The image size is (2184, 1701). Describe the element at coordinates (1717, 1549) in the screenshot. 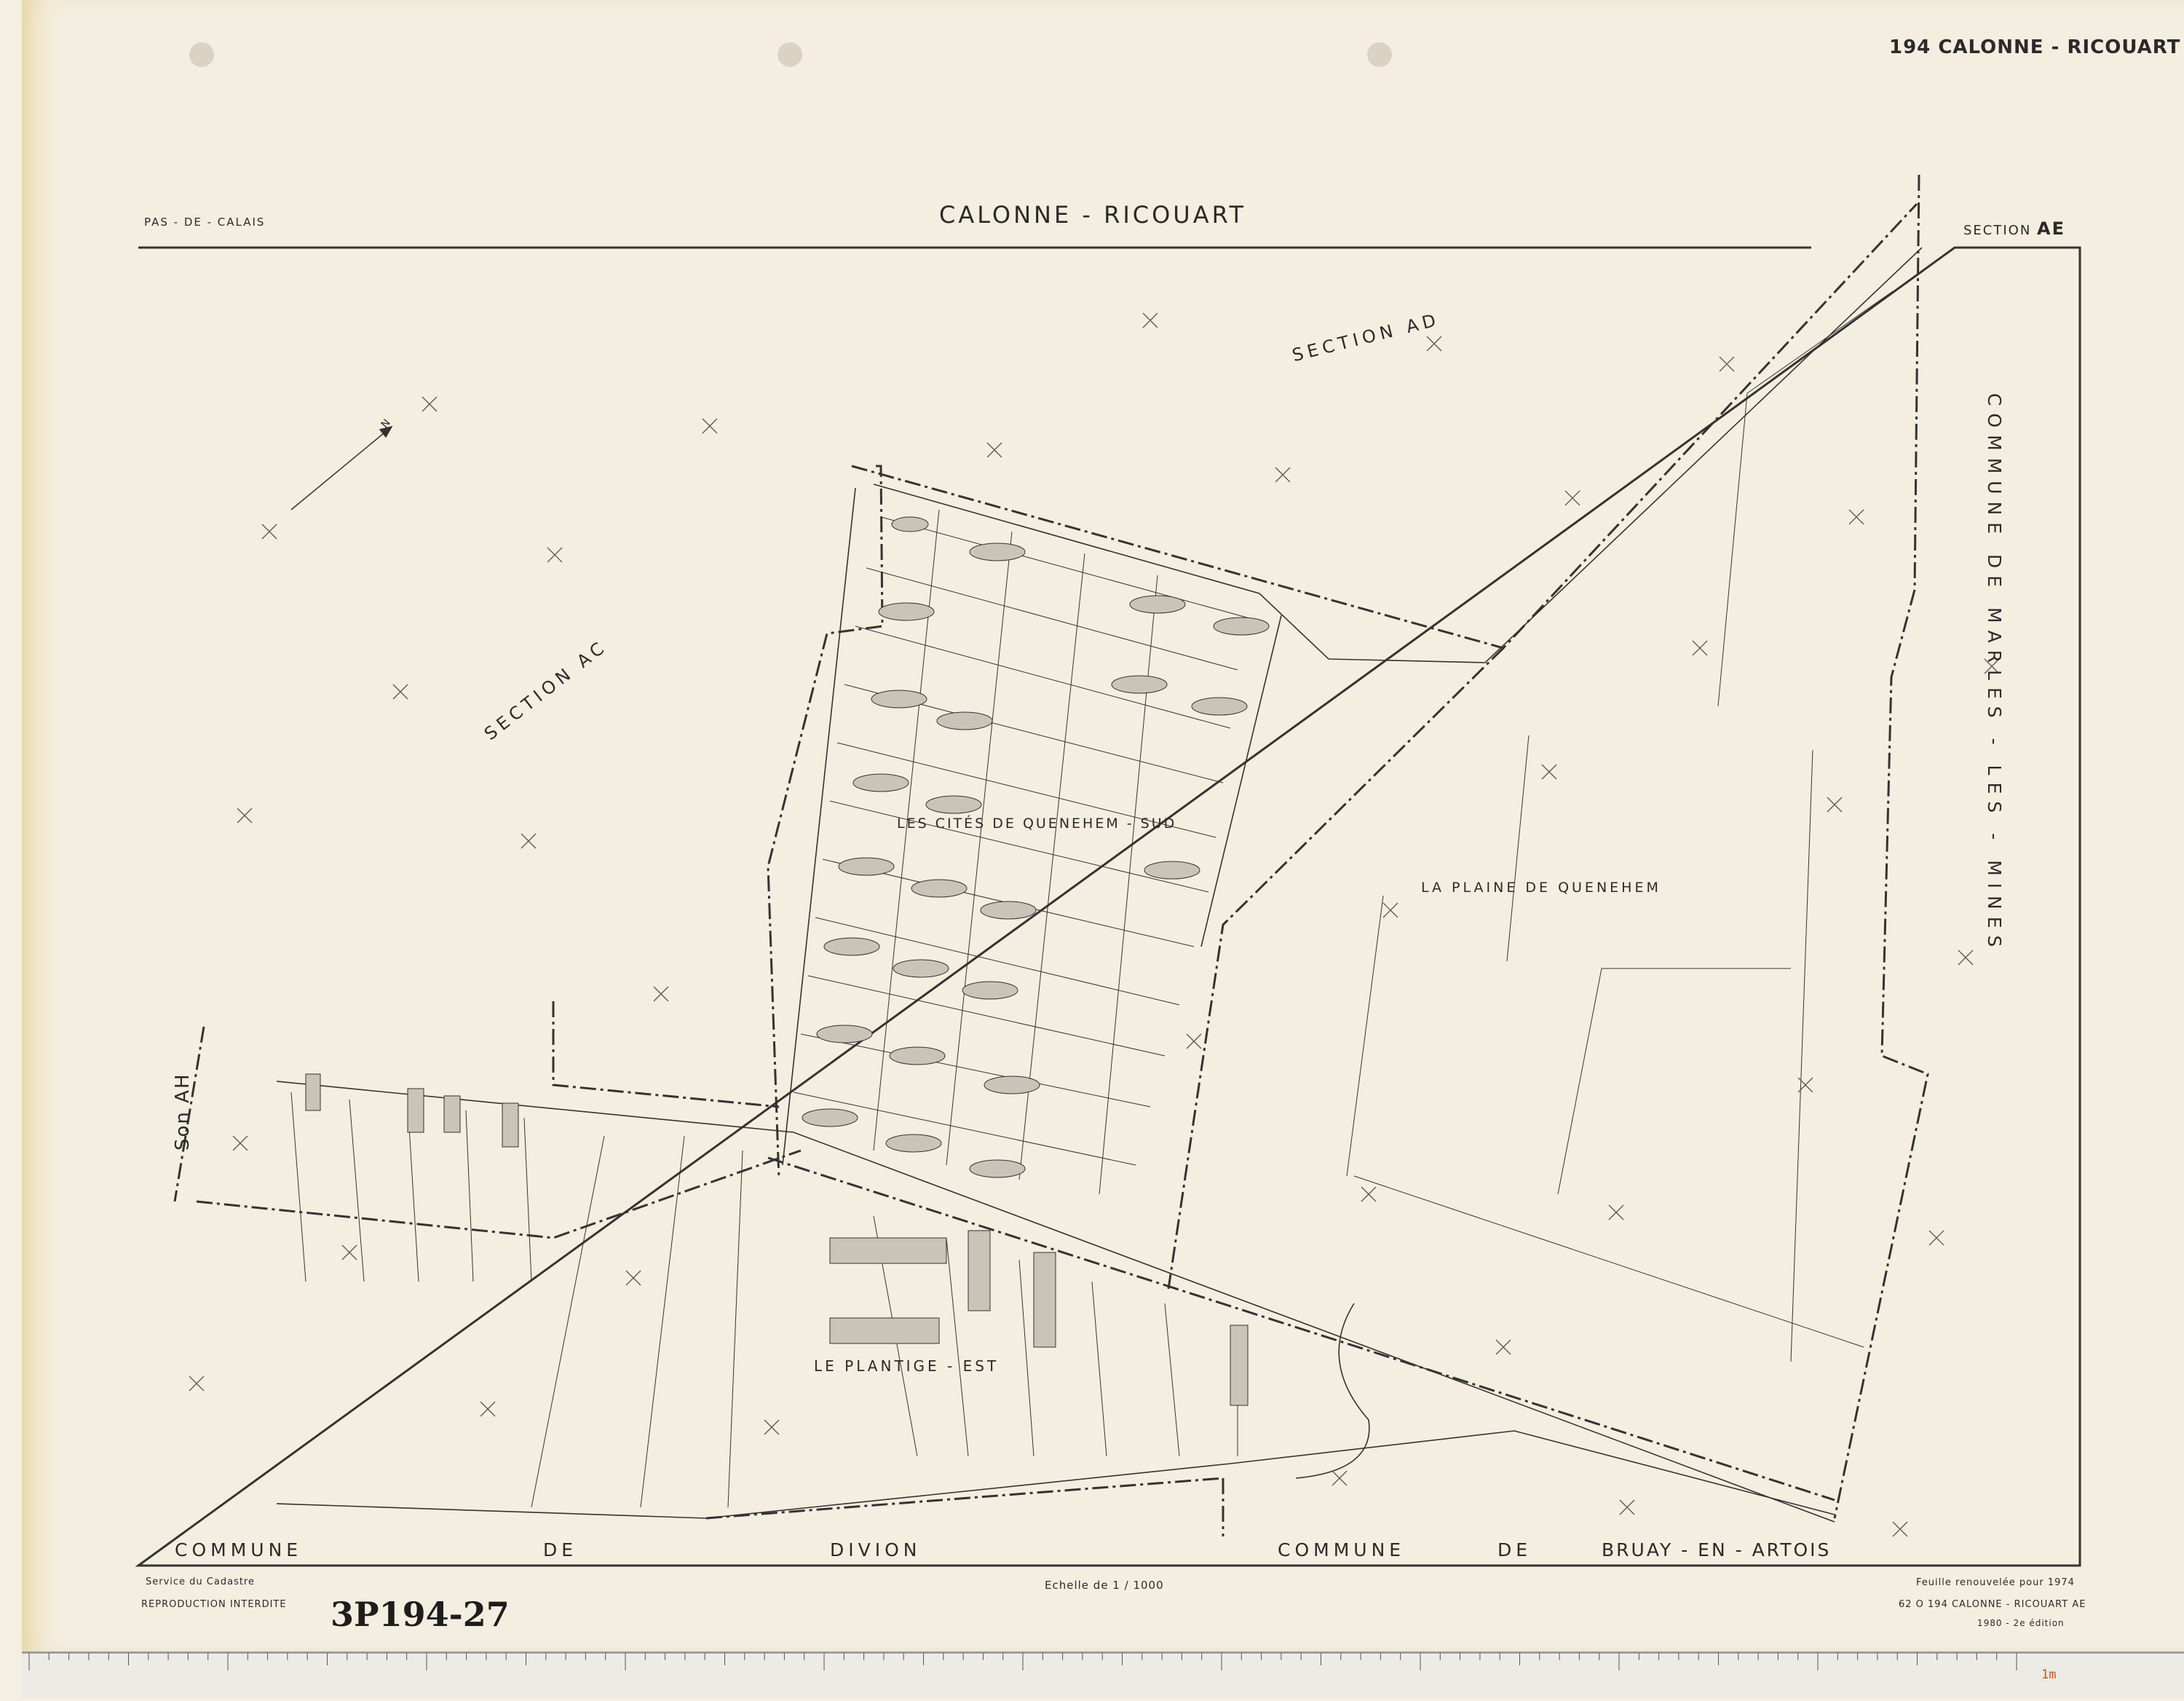

I see `bottom-bruay: BRUAY - EN - ARTOIS` at that location.